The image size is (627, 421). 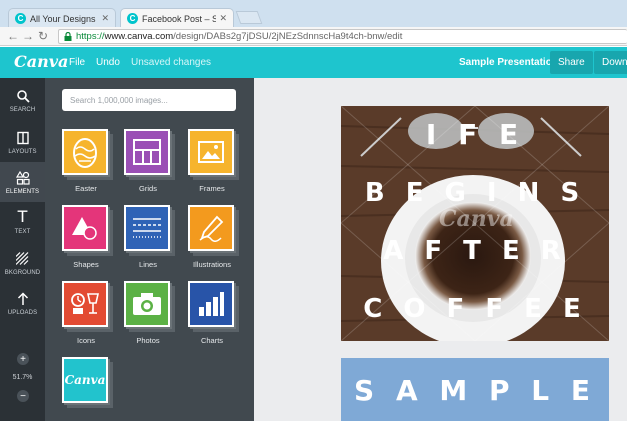 I want to click on tab-title: All Your Designs – Canva, so click(x=64, y=18).